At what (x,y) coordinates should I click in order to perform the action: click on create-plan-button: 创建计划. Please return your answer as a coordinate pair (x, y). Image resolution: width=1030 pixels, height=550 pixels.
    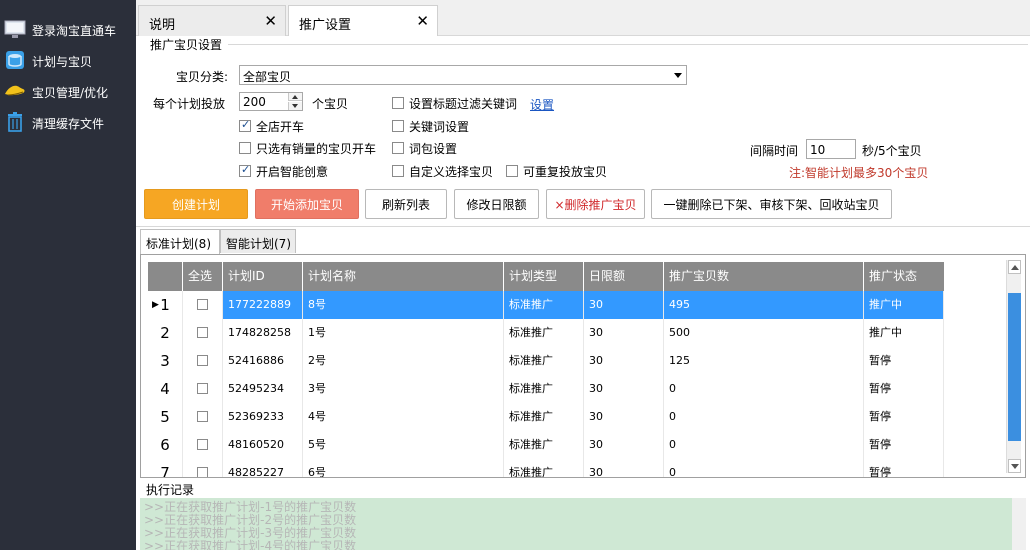
    Looking at the image, I should click on (196, 204).